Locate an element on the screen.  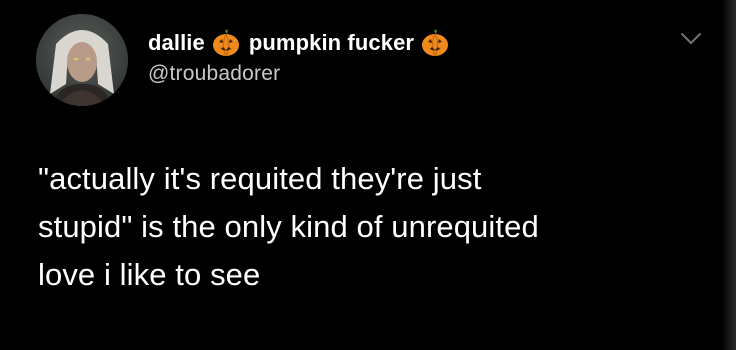
display-name-part1: dallie is located at coordinates (176, 43).